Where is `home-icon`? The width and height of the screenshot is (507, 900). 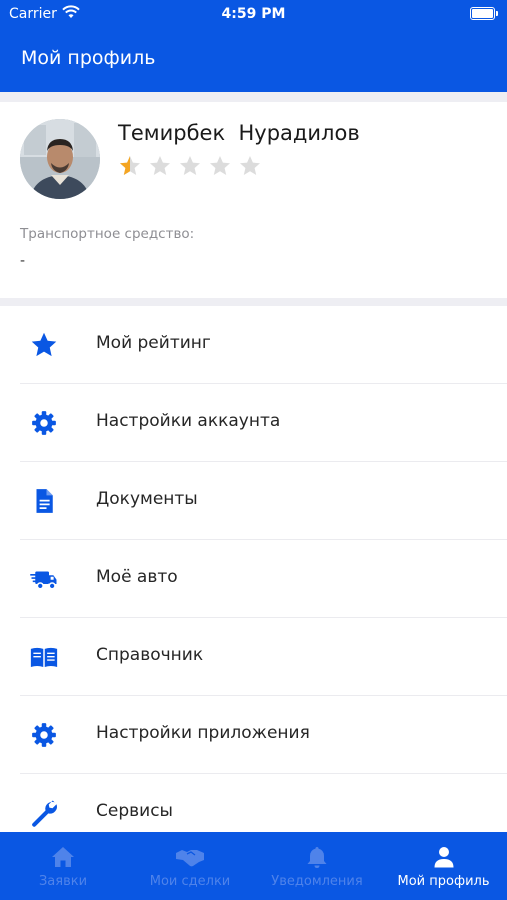 home-icon is located at coordinates (63, 859).